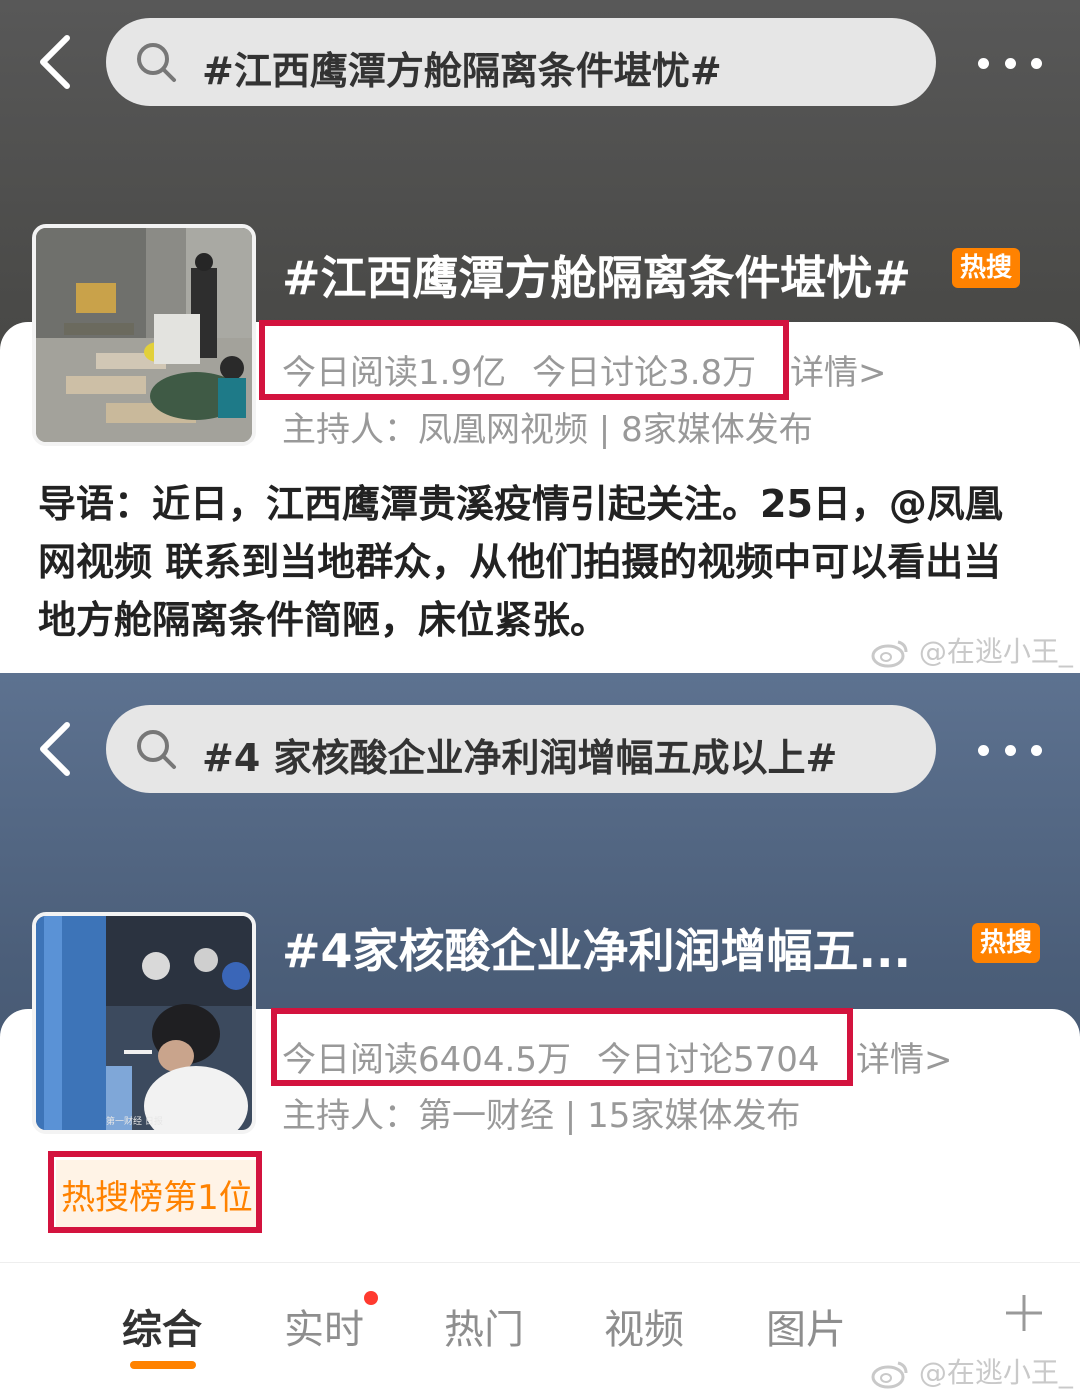  Describe the element at coordinates (806, 1326) in the screenshot. I see `tab-images: 图片` at that location.